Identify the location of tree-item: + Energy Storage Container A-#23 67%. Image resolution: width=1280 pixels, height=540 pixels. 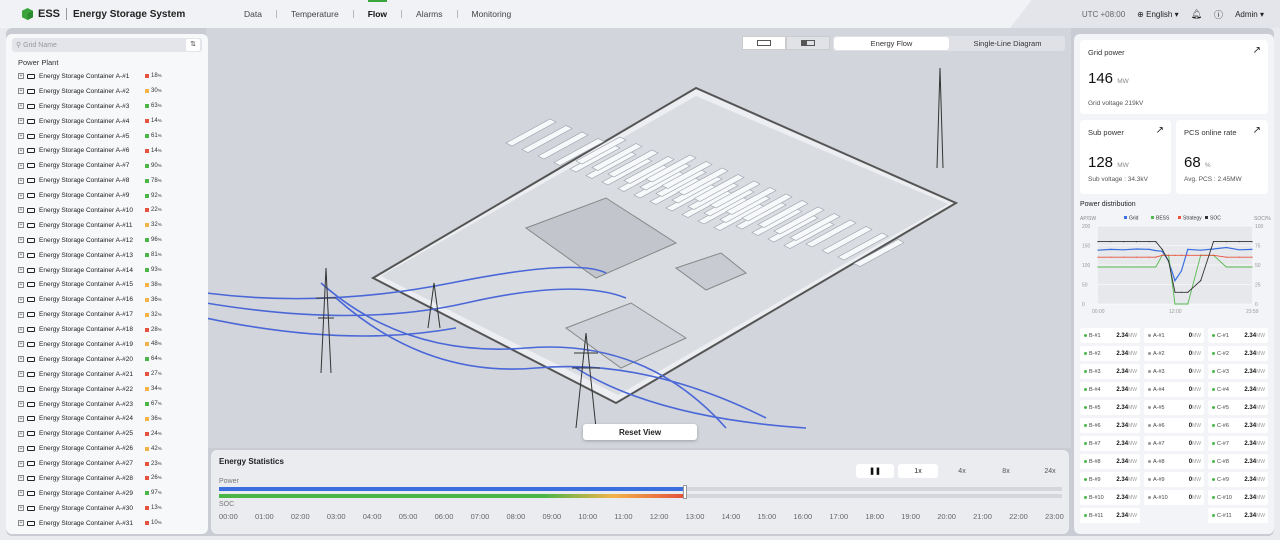
(107, 404).